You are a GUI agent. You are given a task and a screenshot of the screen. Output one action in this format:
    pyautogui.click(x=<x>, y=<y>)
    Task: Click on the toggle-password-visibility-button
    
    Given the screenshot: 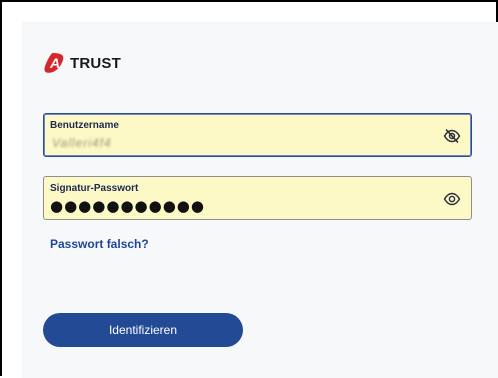 What is the action you would take?
    pyautogui.click(x=452, y=199)
    